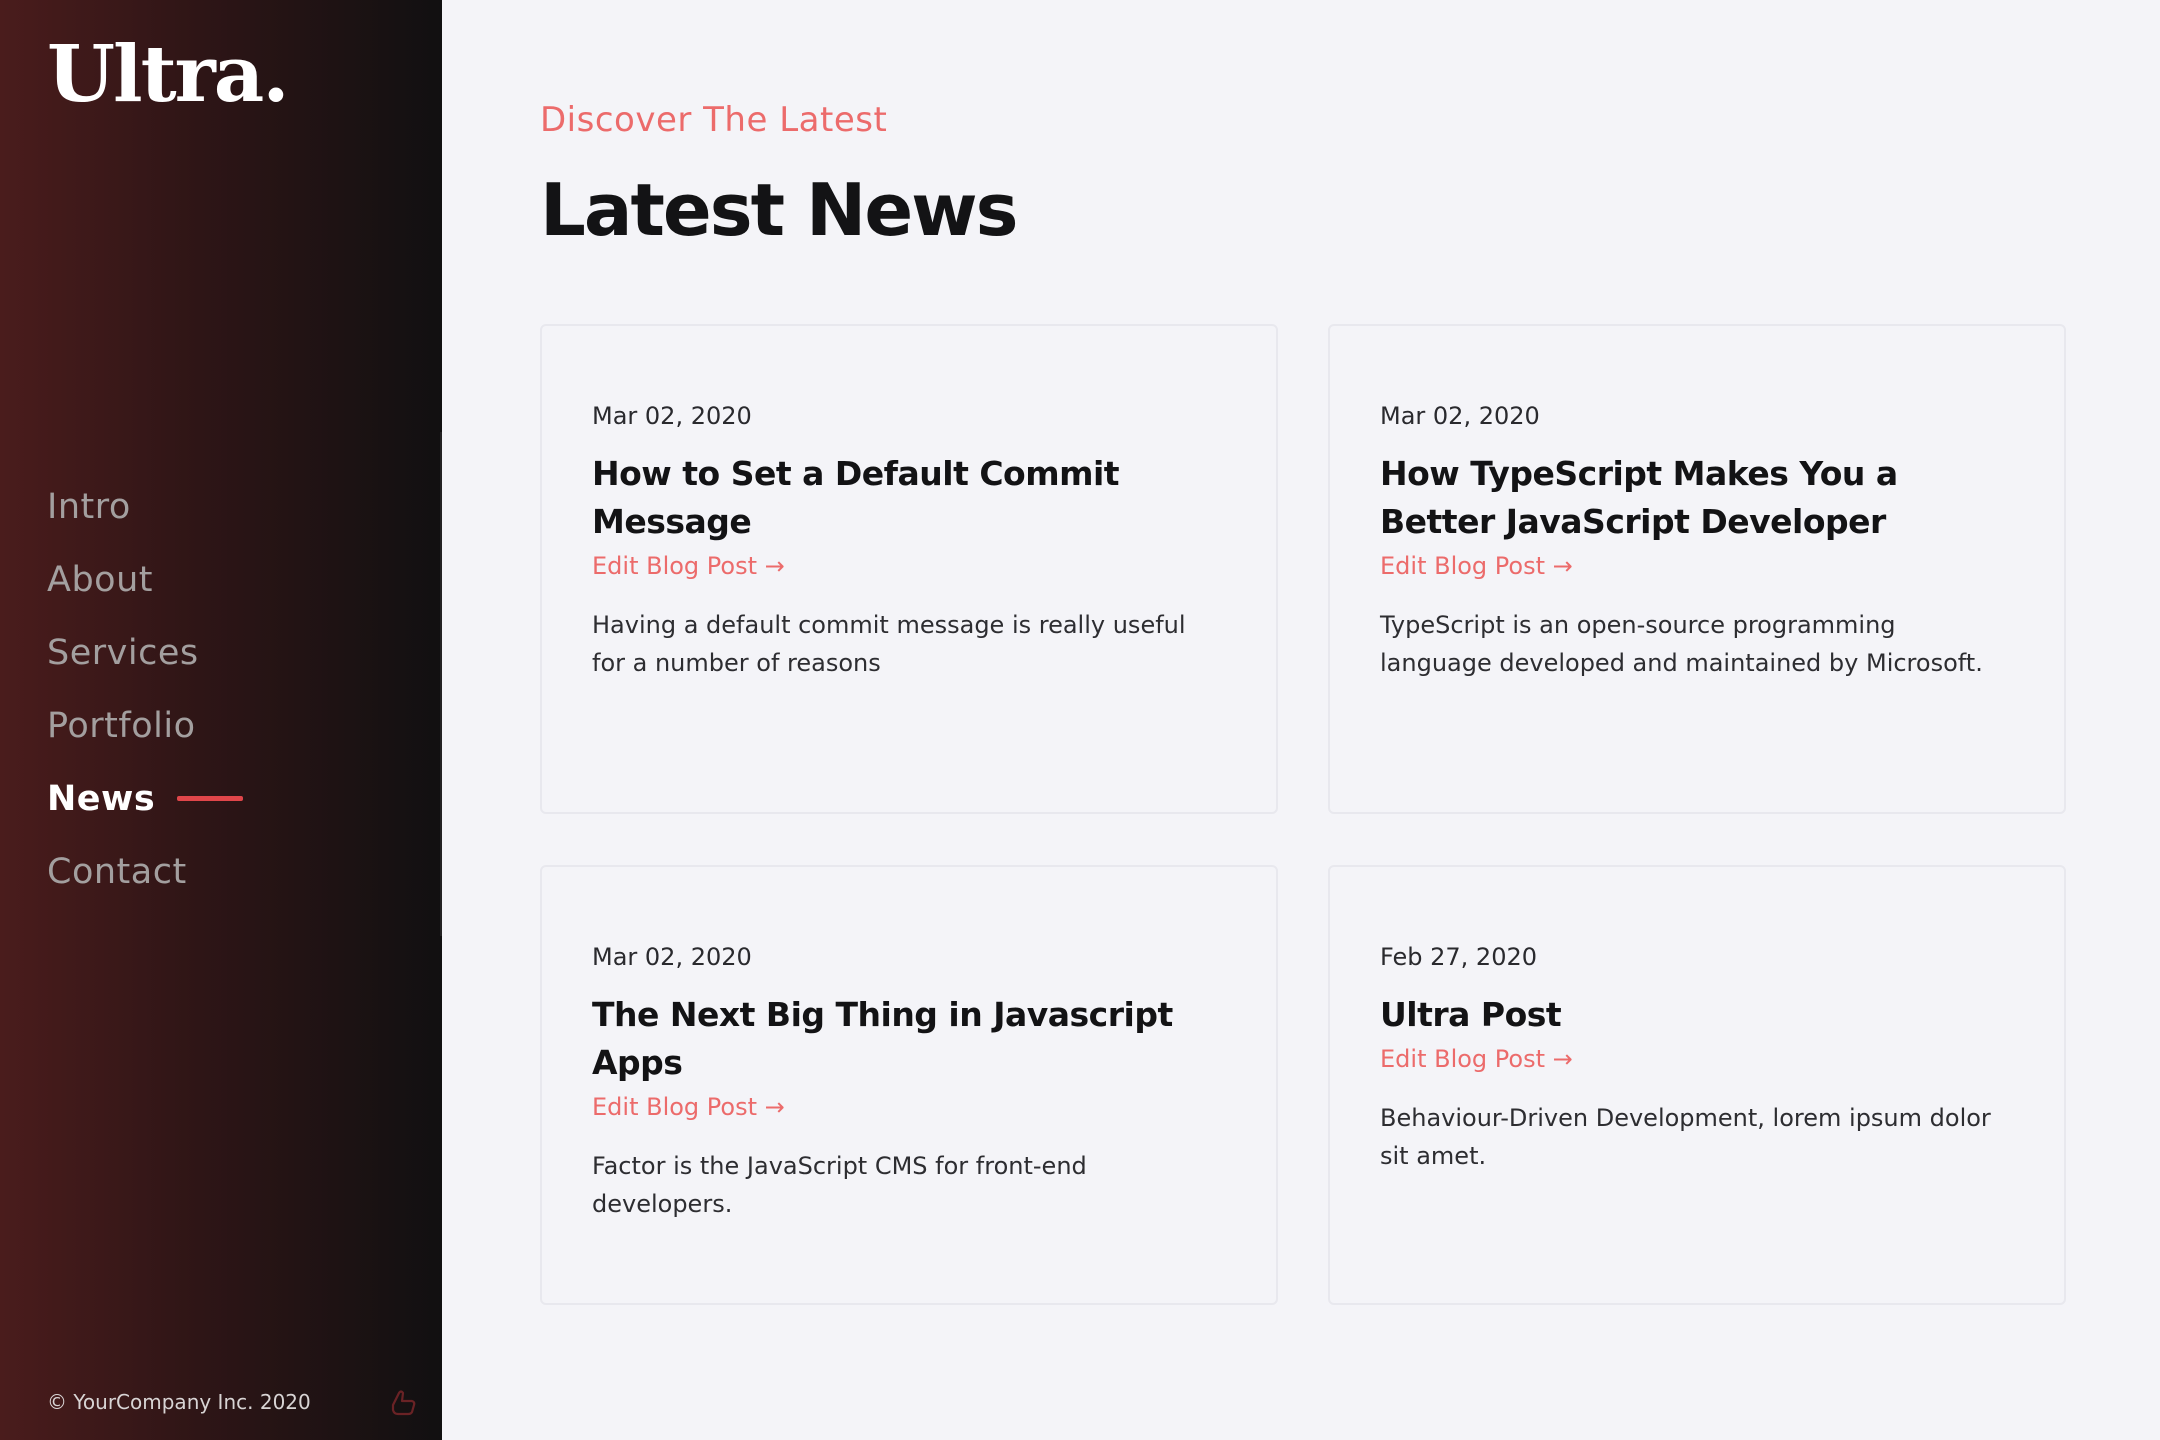  Describe the element at coordinates (179, 1402) in the screenshot. I see `copyright-text: © YourCompany Inc. 2020` at that location.